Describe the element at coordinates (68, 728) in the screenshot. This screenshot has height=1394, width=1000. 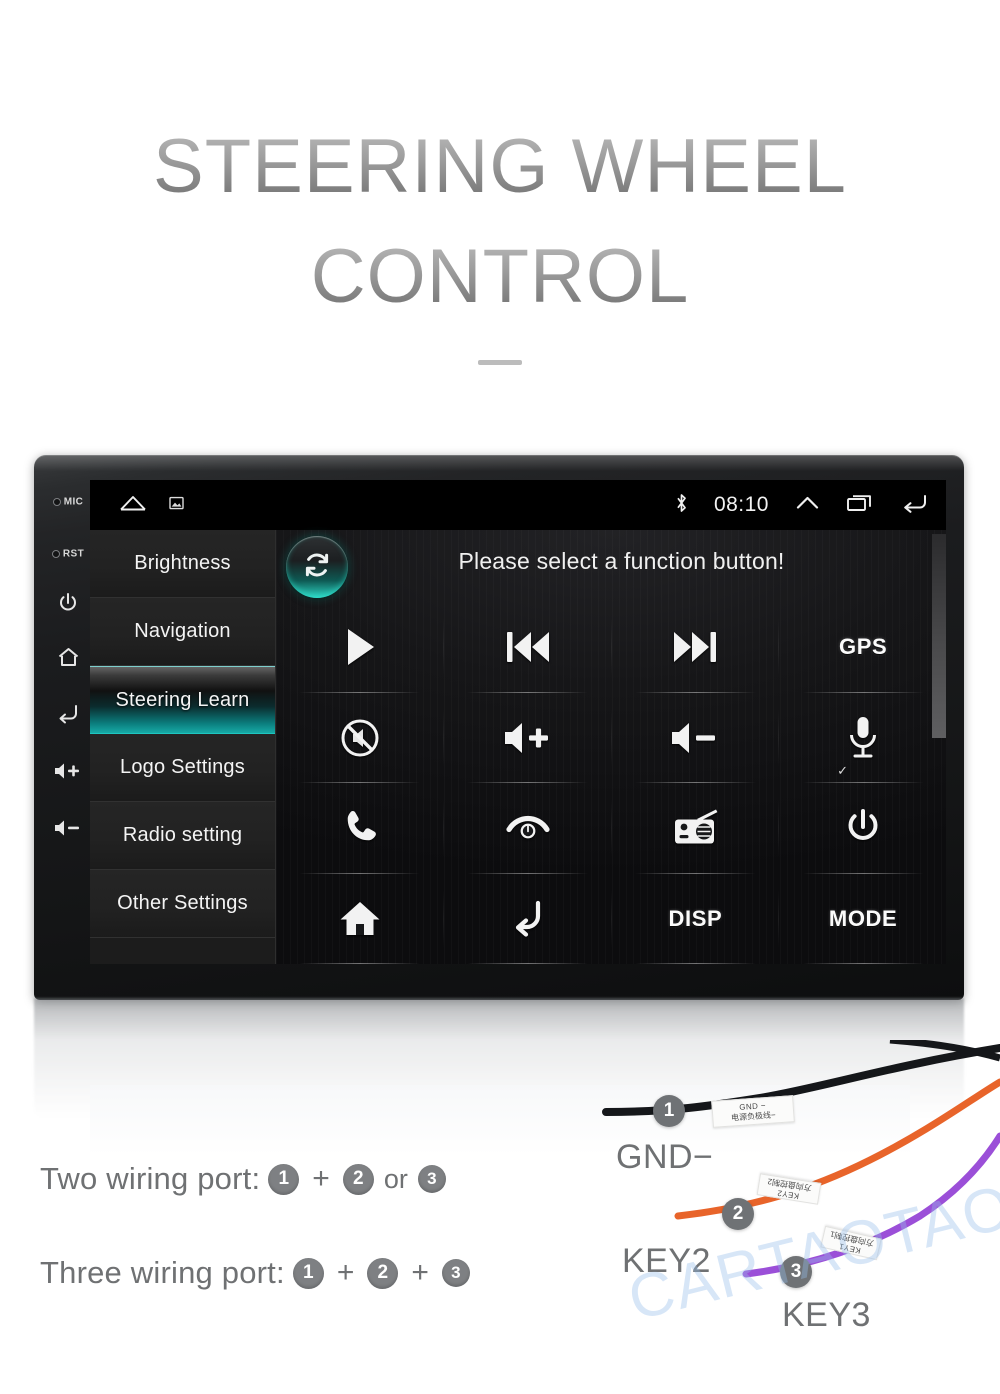
I see `device-bezel-keys: MIC RST` at that location.